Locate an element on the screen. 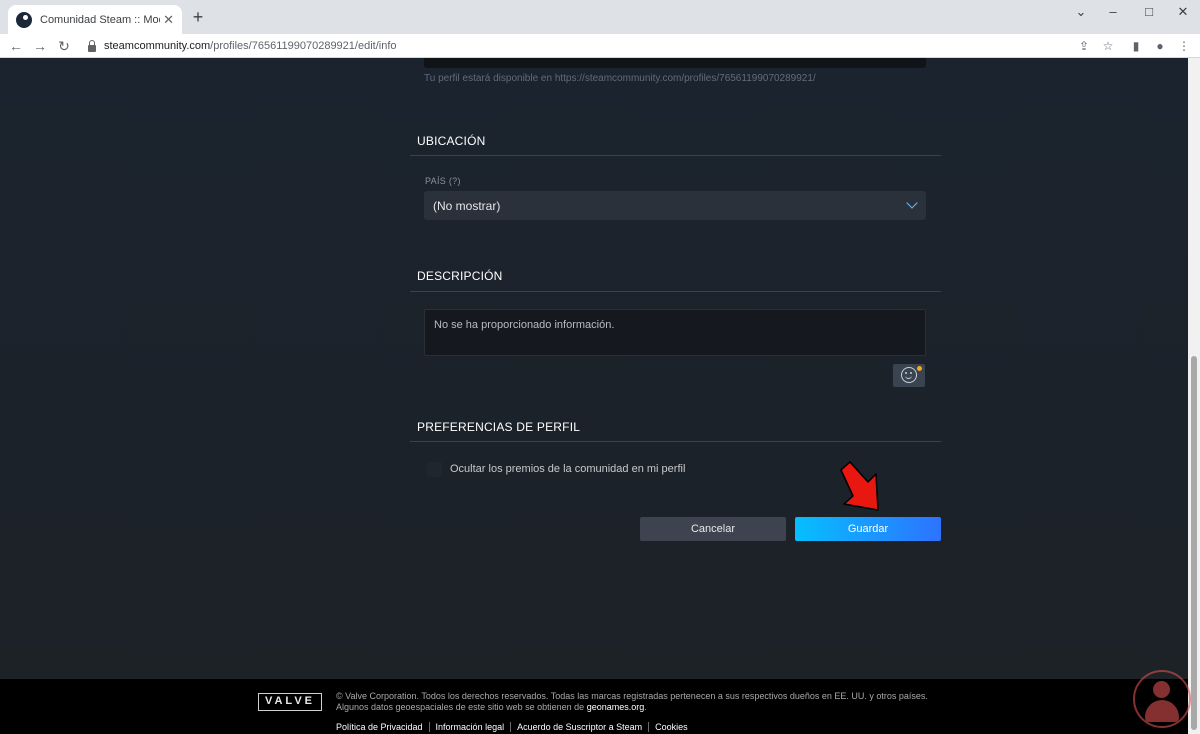  country-select: (No mostrar) is located at coordinates (675, 205).